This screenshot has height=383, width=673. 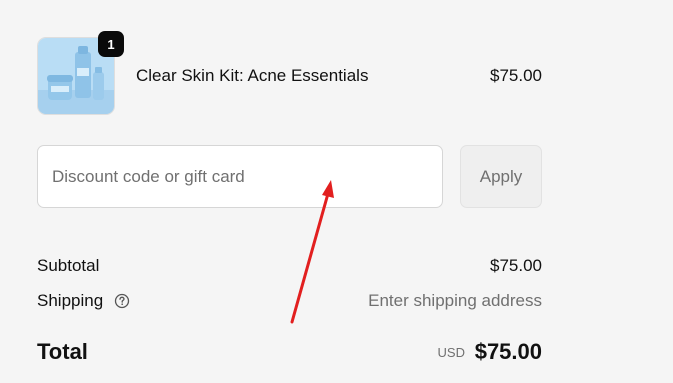 What do you see at coordinates (516, 265) in the screenshot?
I see `subtotal-value: $75.00` at bounding box center [516, 265].